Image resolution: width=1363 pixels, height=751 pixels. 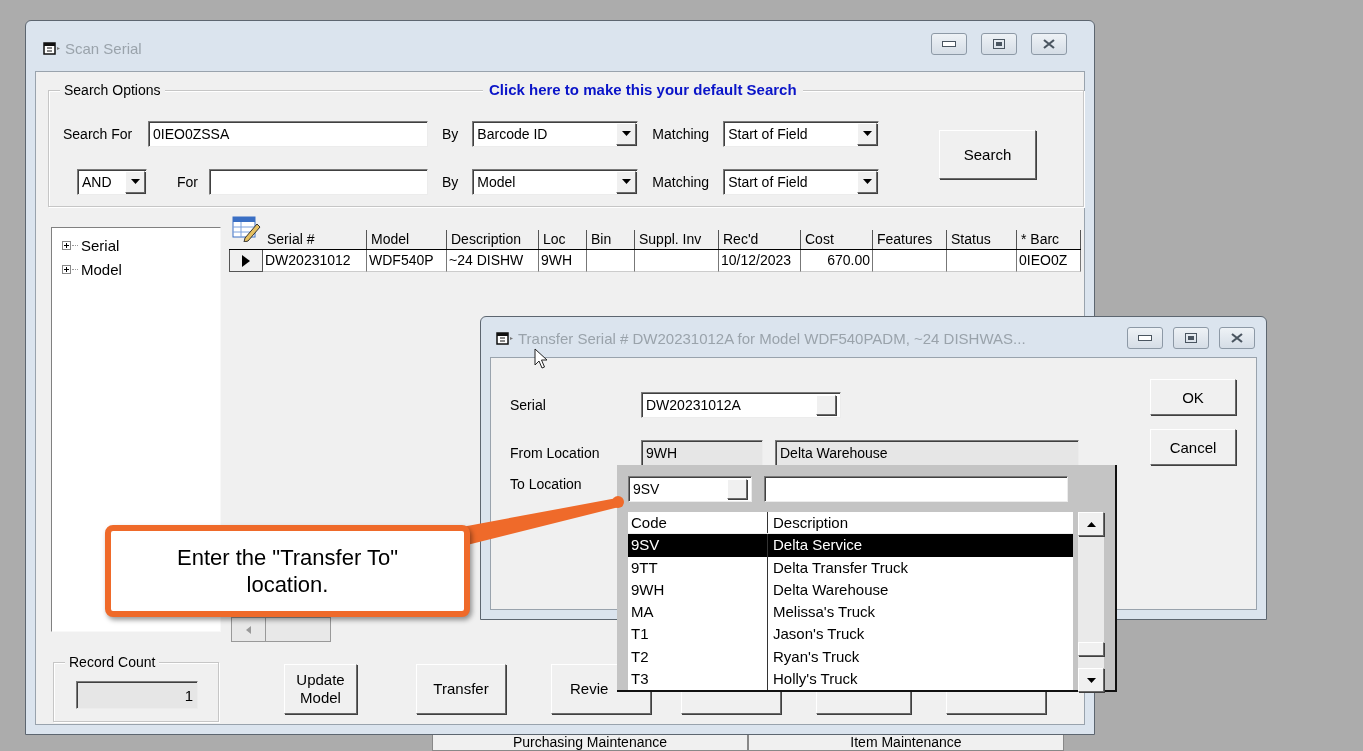 I want to click on scroll-up-icon, so click(x=1091, y=524).